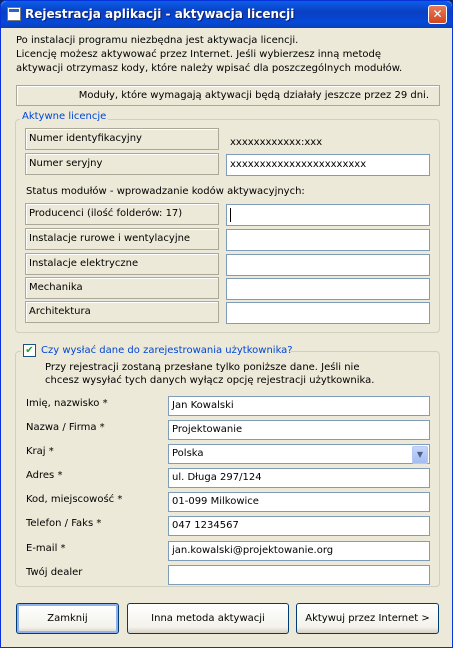 The image size is (453, 648). Describe the element at coordinates (420, 455) in the screenshot. I see `chevron-down-icon: ▼` at that location.